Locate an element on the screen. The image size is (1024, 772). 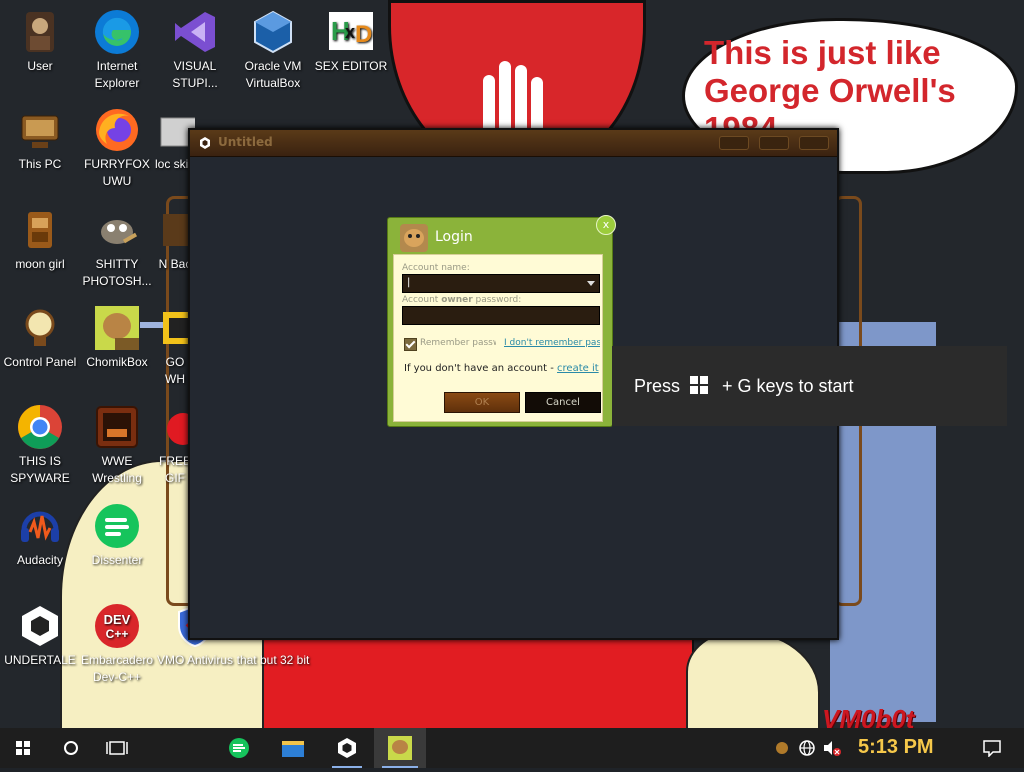
desktop-icon-sex-editor: HxD SEX EDITOR is located at coordinates (351, 41).